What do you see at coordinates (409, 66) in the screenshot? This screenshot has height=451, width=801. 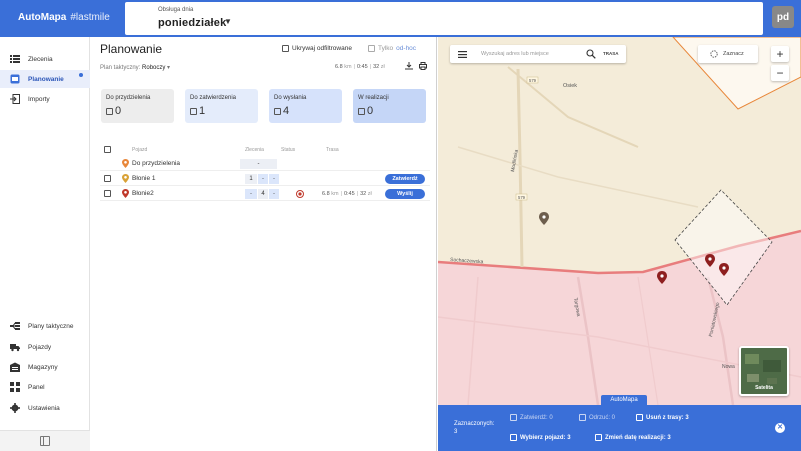 I see `download-icon` at bounding box center [409, 66].